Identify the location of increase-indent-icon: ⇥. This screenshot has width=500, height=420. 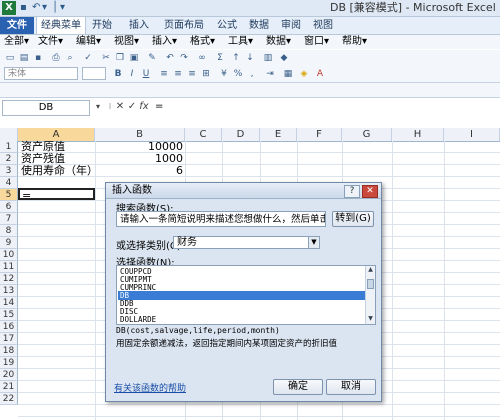
(270, 74).